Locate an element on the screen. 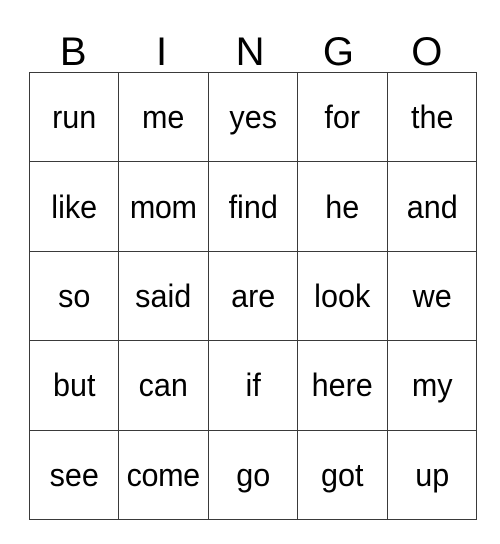 The height and width of the screenshot is (544, 500). bingo-cell-o3: we is located at coordinates (431, 296).